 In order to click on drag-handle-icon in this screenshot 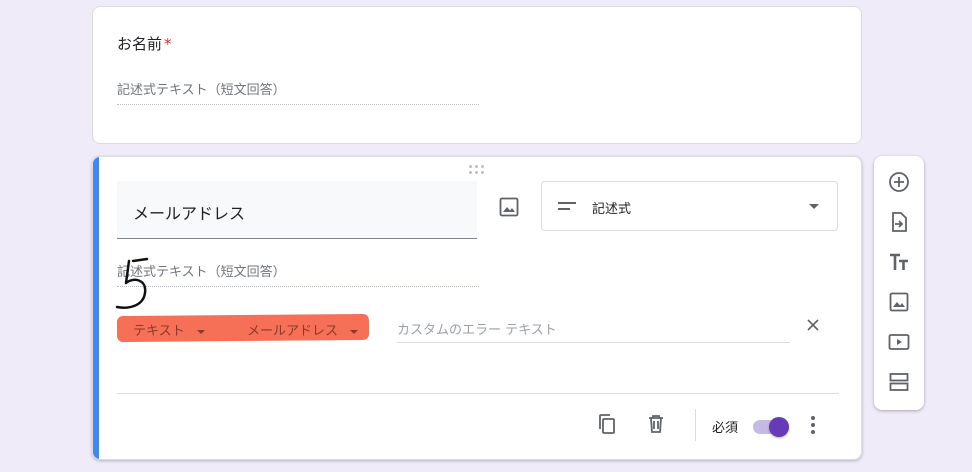, I will do `click(478, 170)`.